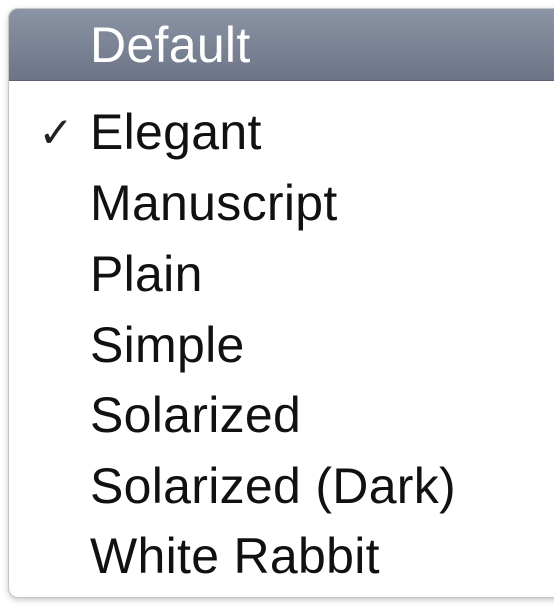 This screenshot has width=554, height=607. Describe the element at coordinates (167, 345) in the screenshot. I see `menu-item-label: Simple` at that location.